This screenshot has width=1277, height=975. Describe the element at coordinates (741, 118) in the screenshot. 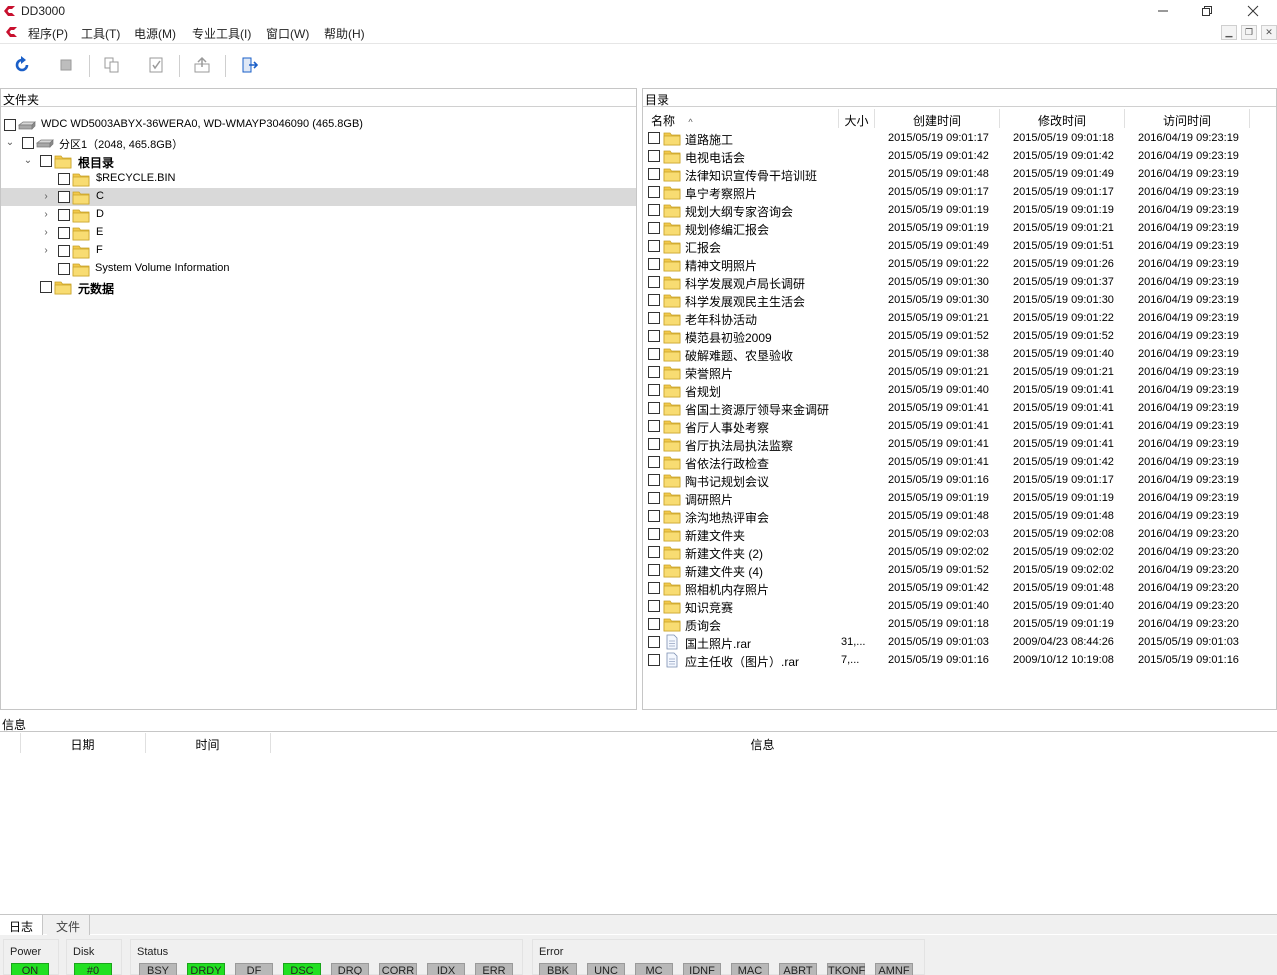

I see `column-name-header: 名称 ^` at that location.